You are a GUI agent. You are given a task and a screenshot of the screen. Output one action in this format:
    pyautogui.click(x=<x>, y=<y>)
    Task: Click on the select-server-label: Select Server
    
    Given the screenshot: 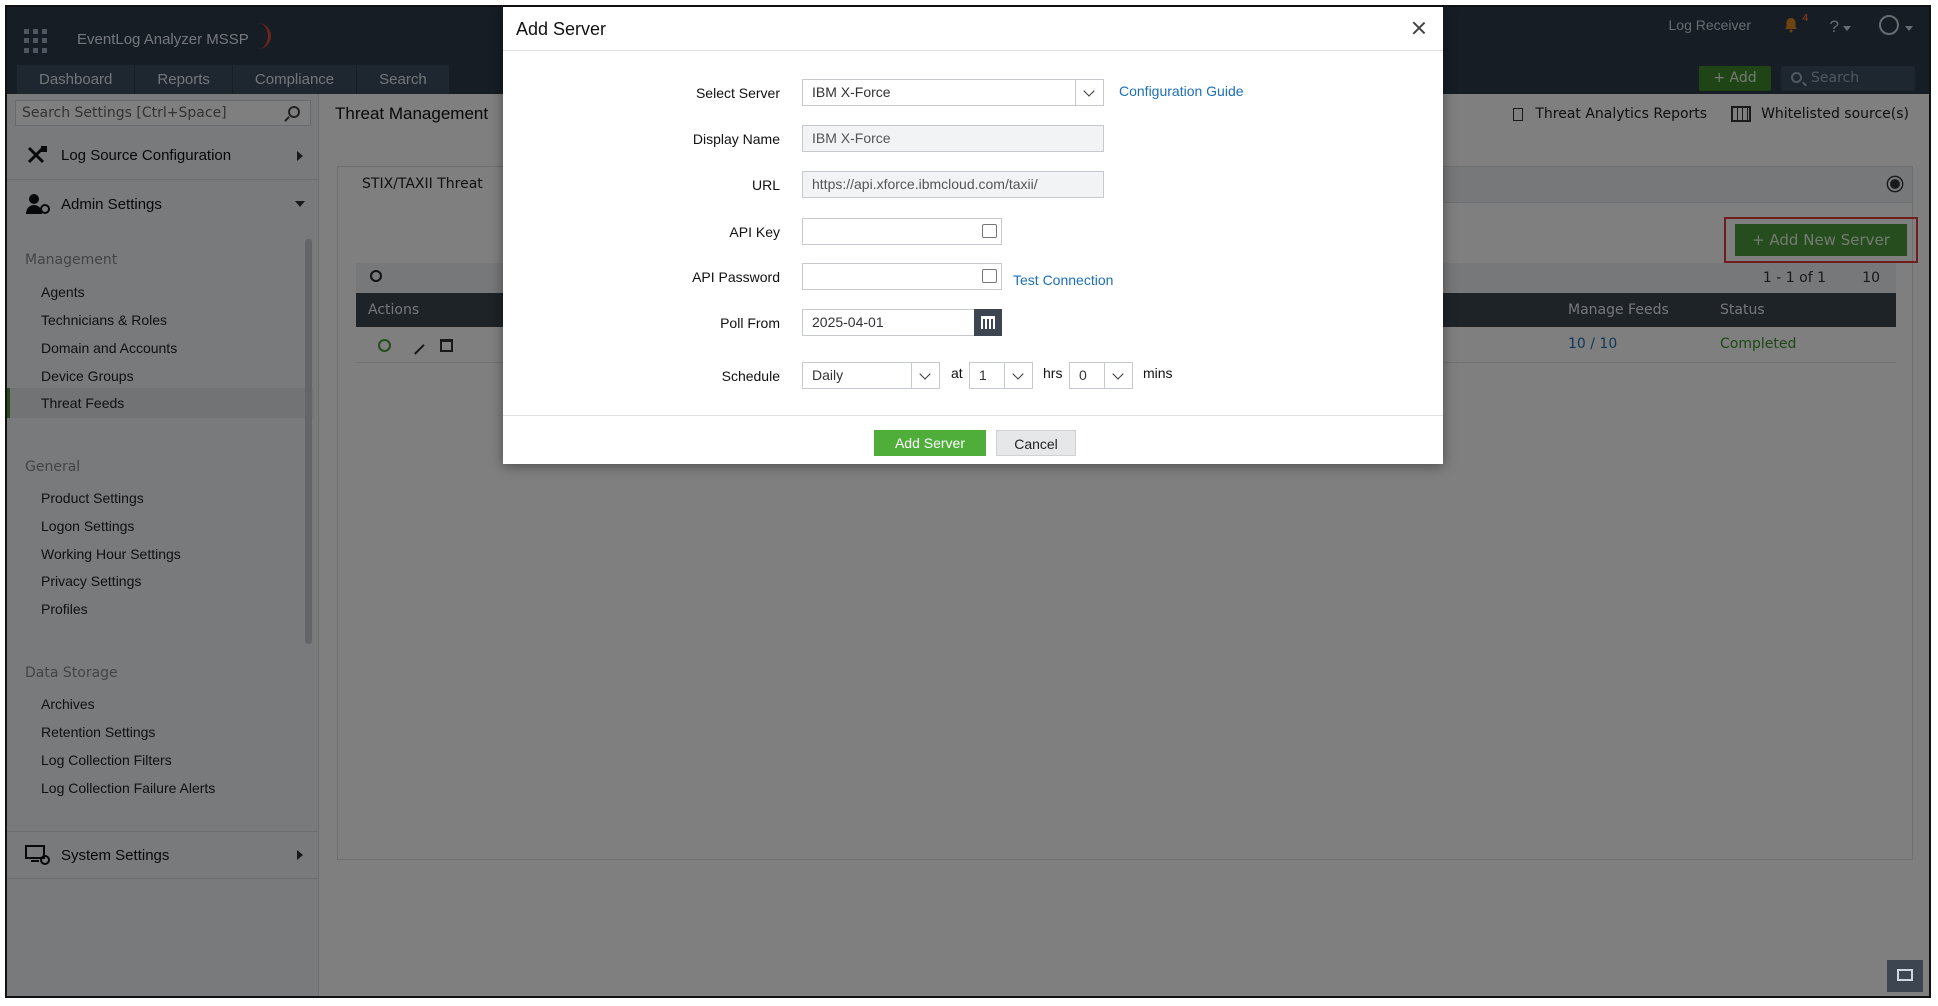 What is the action you would take?
    pyautogui.click(x=737, y=93)
    